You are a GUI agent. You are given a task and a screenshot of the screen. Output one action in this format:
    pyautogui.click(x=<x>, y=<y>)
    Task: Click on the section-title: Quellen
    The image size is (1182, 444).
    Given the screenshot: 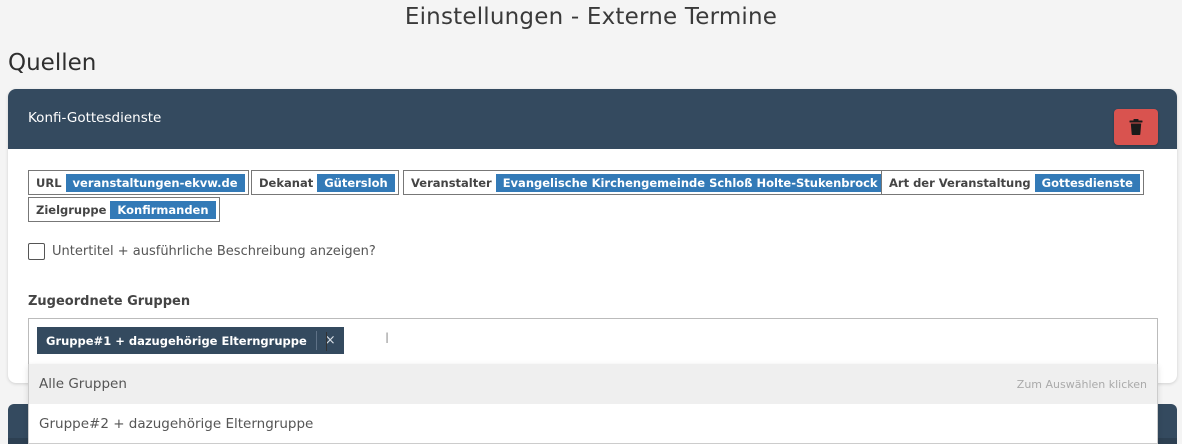 What is the action you would take?
    pyautogui.click(x=52, y=63)
    